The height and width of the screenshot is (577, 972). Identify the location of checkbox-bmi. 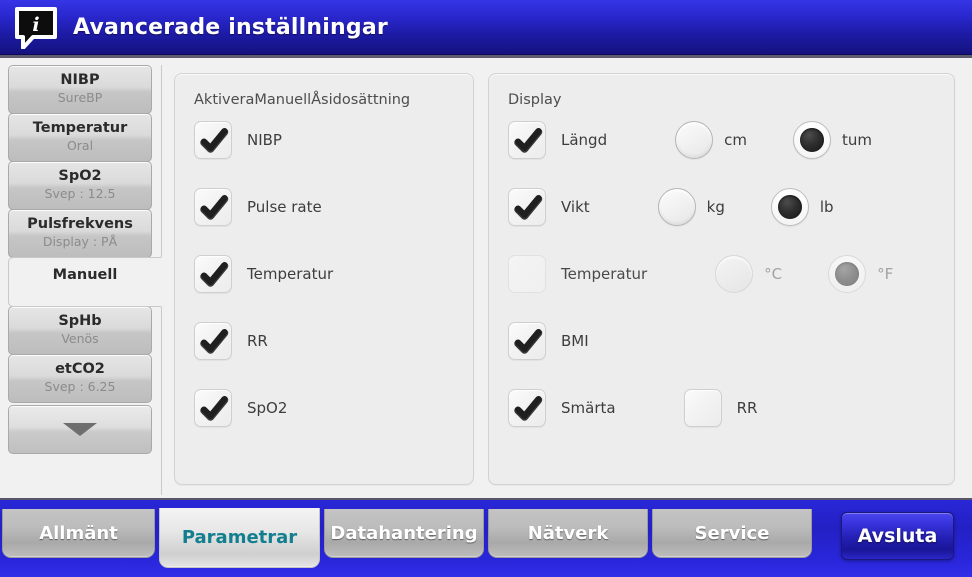
(527, 341).